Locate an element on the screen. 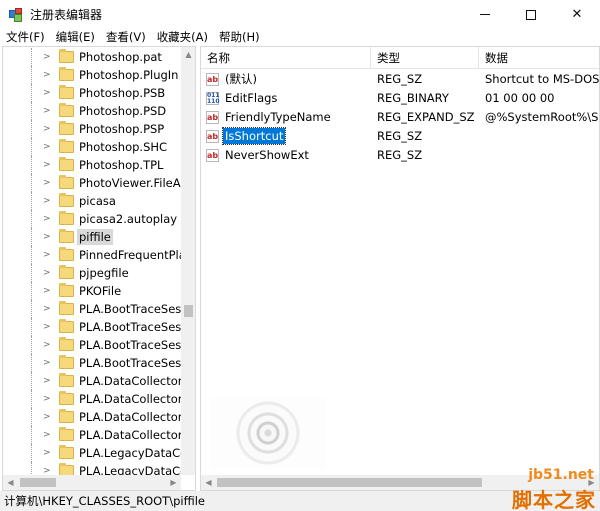  column-data: 数据 is located at coordinates (539, 58).